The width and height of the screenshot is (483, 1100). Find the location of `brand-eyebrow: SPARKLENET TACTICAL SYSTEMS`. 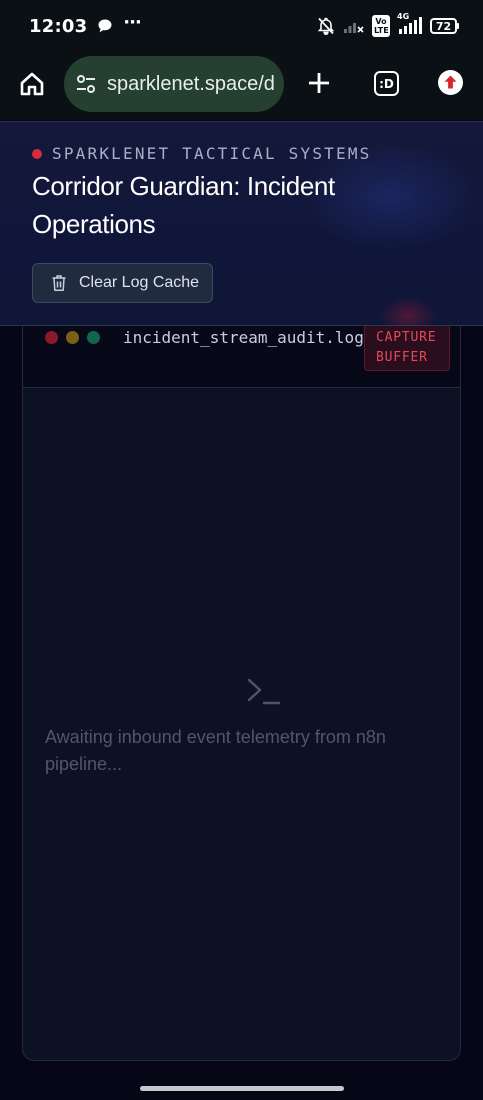

brand-eyebrow: SPARKLENET TACTICAL SYSTEMS is located at coordinates (202, 153).